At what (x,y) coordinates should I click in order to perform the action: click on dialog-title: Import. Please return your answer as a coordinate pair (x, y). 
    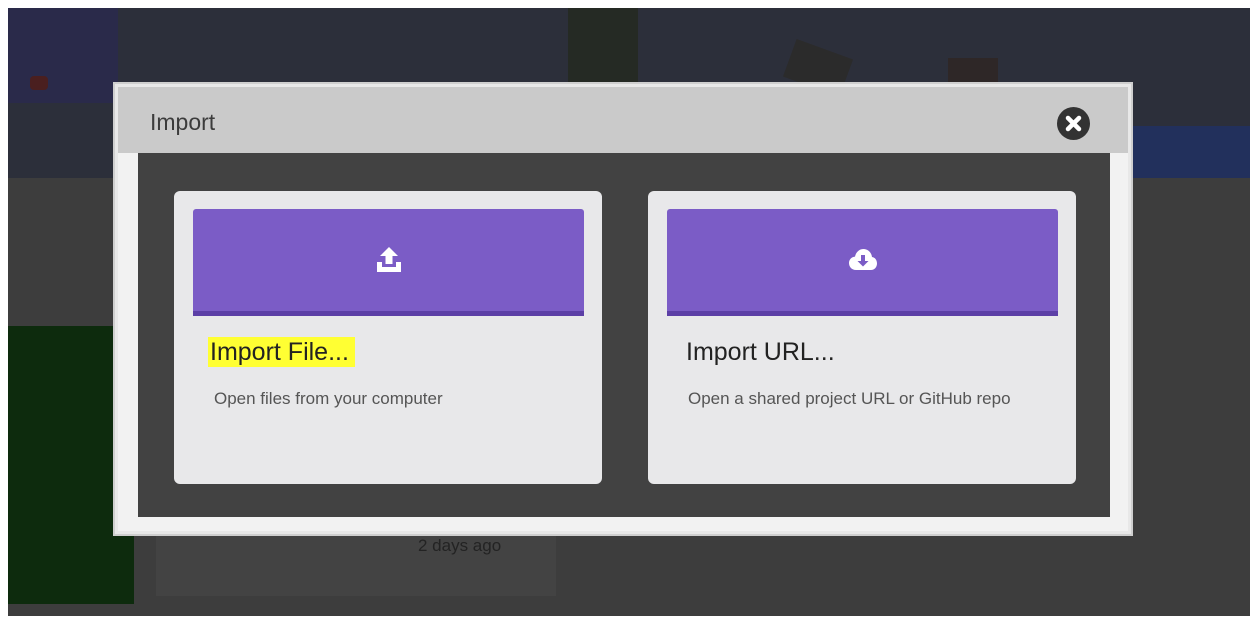
    Looking at the image, I should click on (183, 122).